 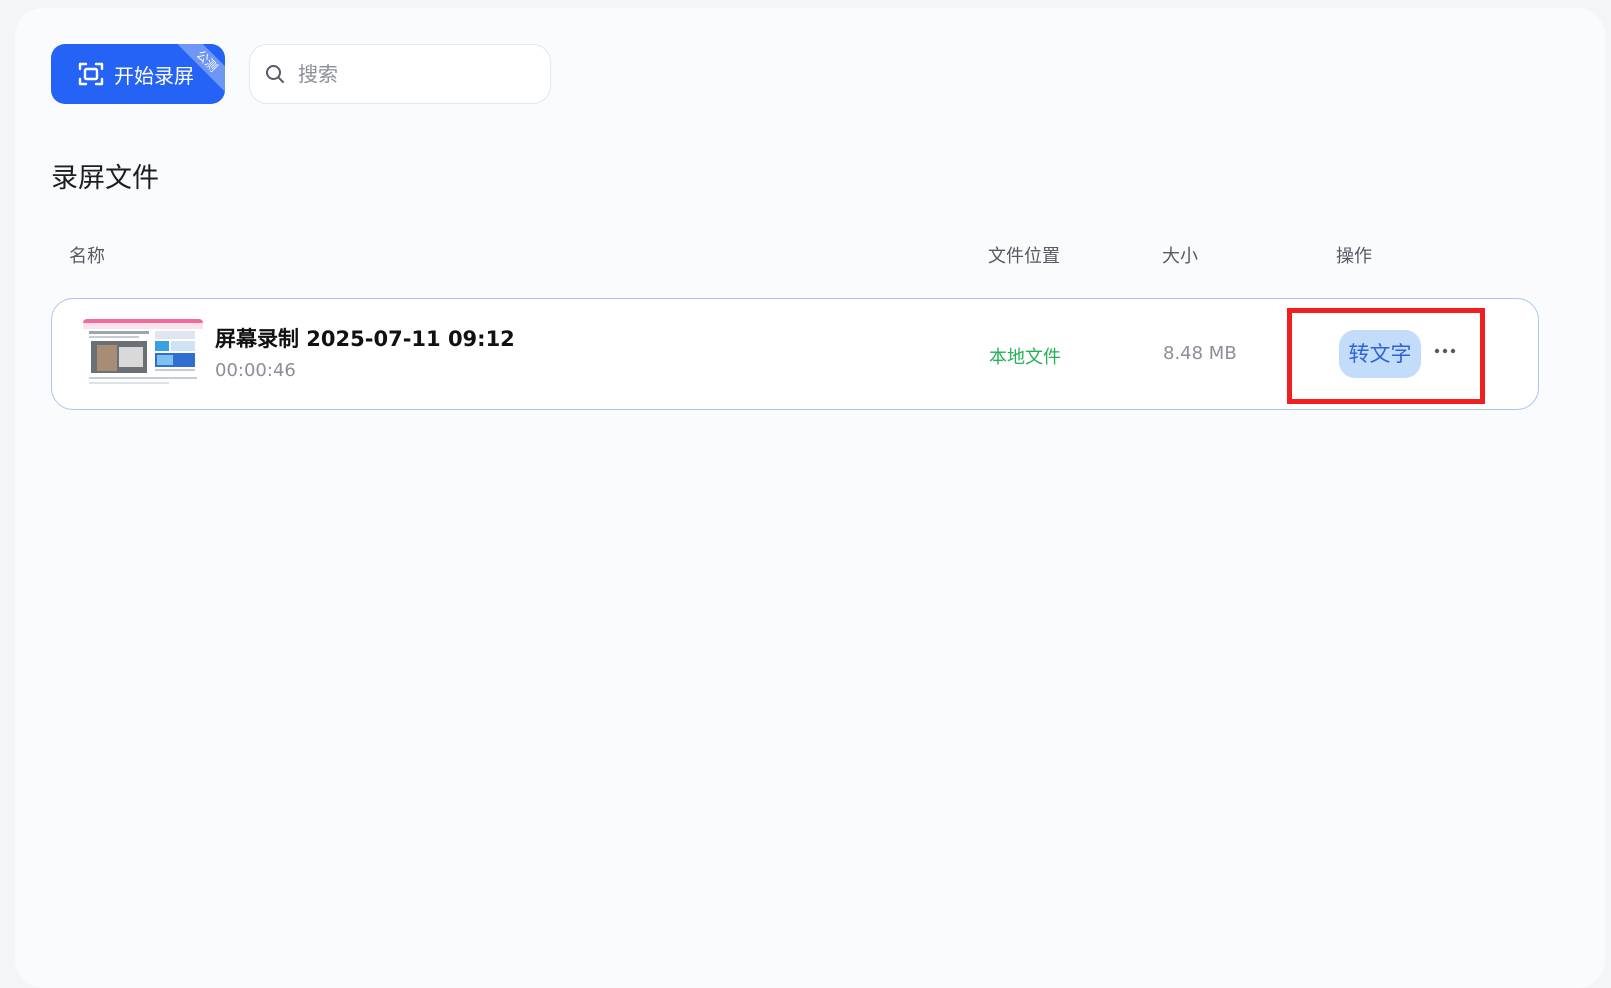 I want to click on file-duration: 00:00:46, so click(x=255, y=370).